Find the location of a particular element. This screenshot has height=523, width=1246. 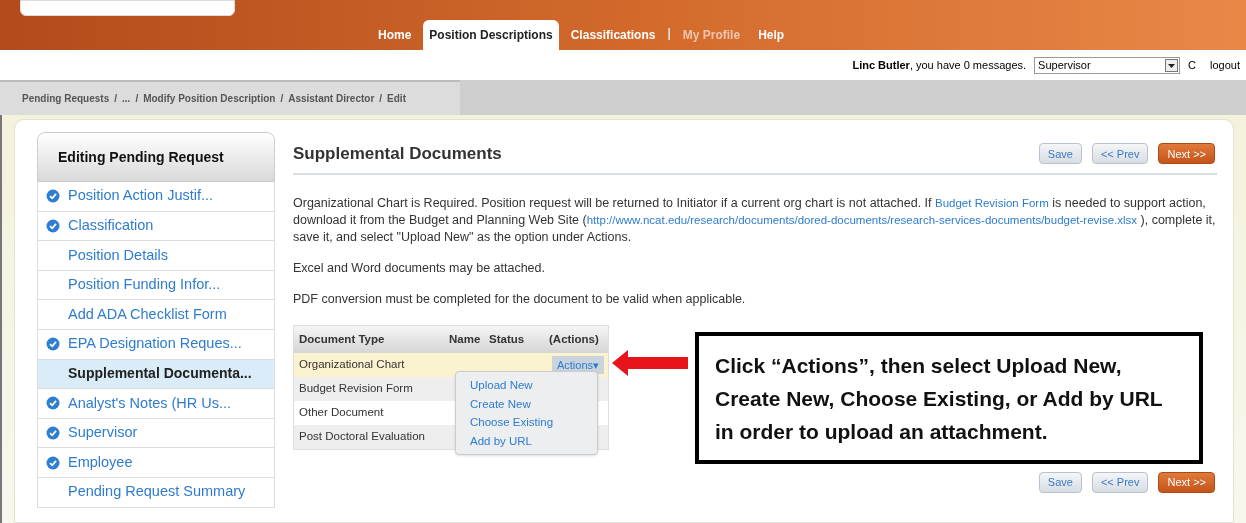

menu-item: Upload New is located at coordinates (526, 385).